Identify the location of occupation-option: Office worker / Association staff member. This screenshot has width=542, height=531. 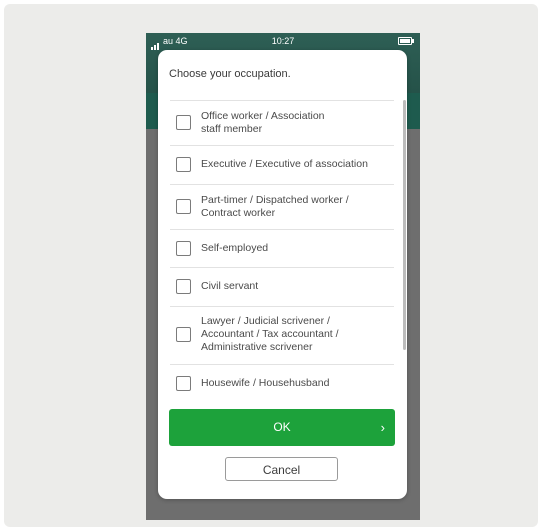
(282, 123).